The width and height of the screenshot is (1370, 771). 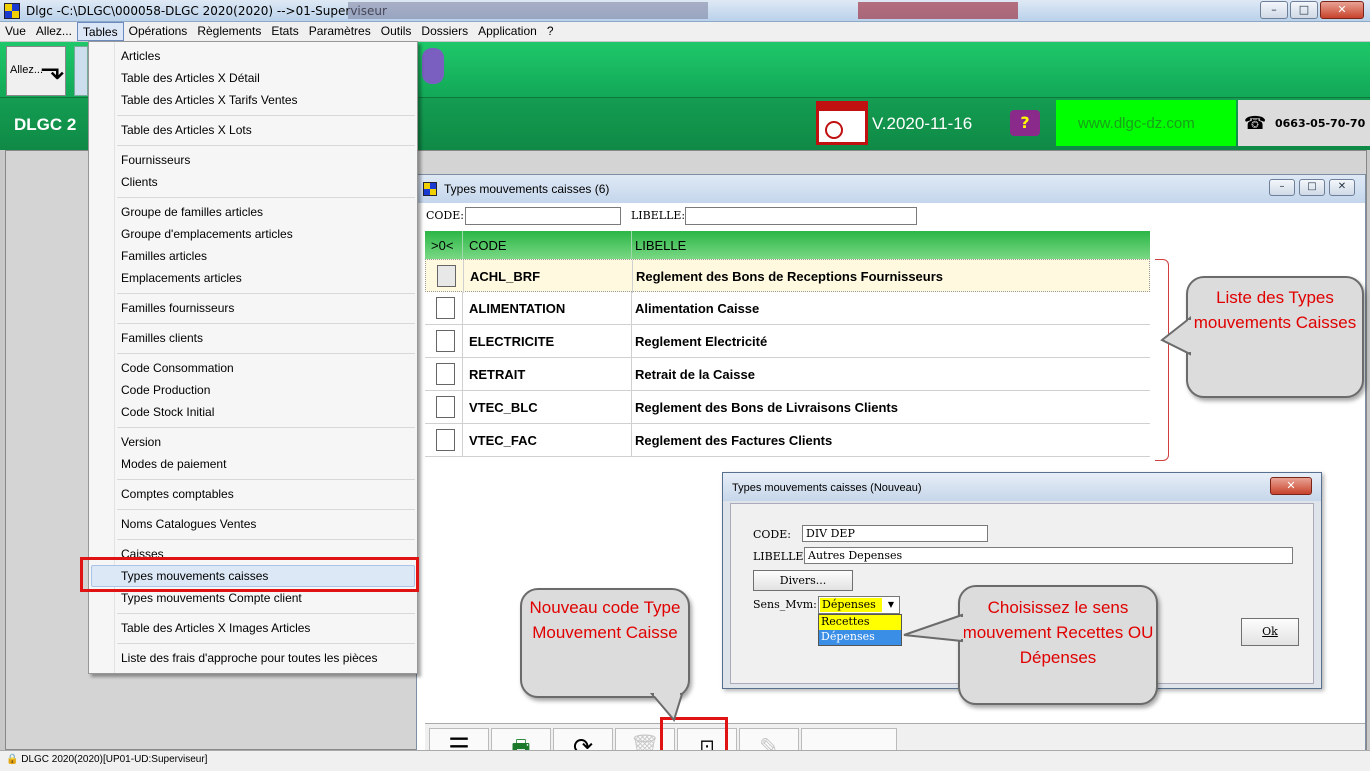 I want to click on status-text: 🔒 DLGC 2020(2020)[UP01-UD:Superviseur], so click(x=107, y=759).